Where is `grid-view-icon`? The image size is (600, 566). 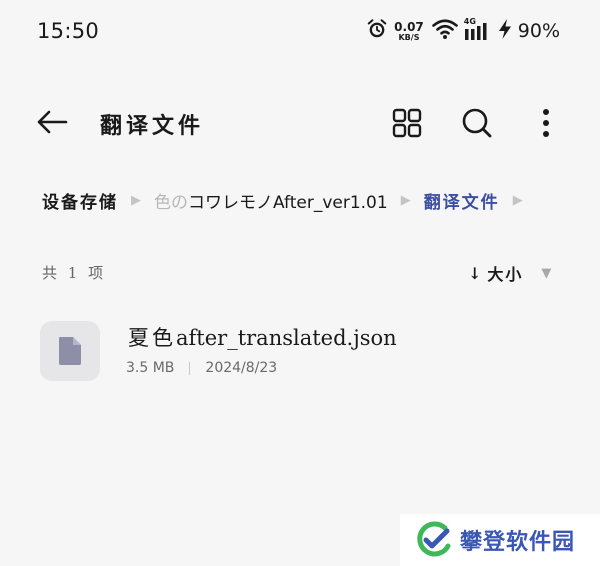
grid-view-icon is located at coordinates (407, 123).